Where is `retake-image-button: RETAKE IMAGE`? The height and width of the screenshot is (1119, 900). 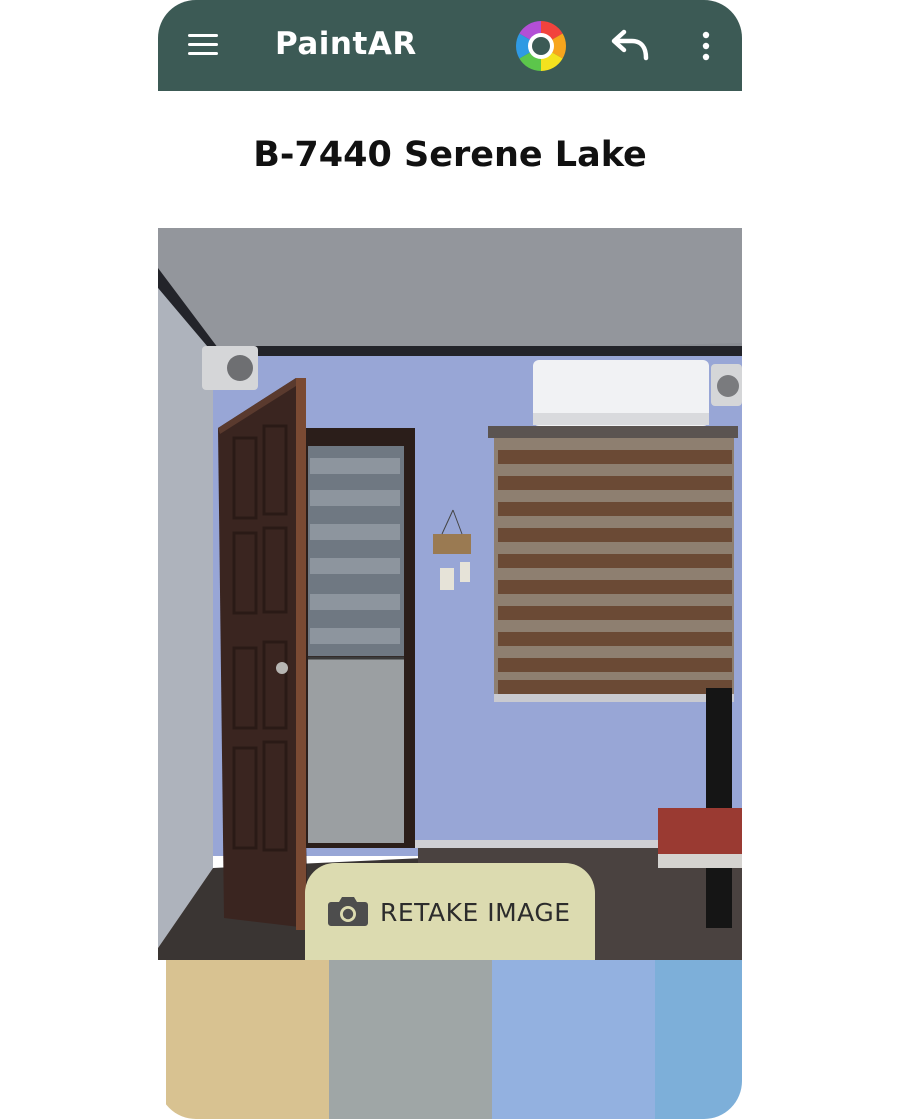
retake-image-button: RETAKE IMAGE is located at coordinates (450, 911).